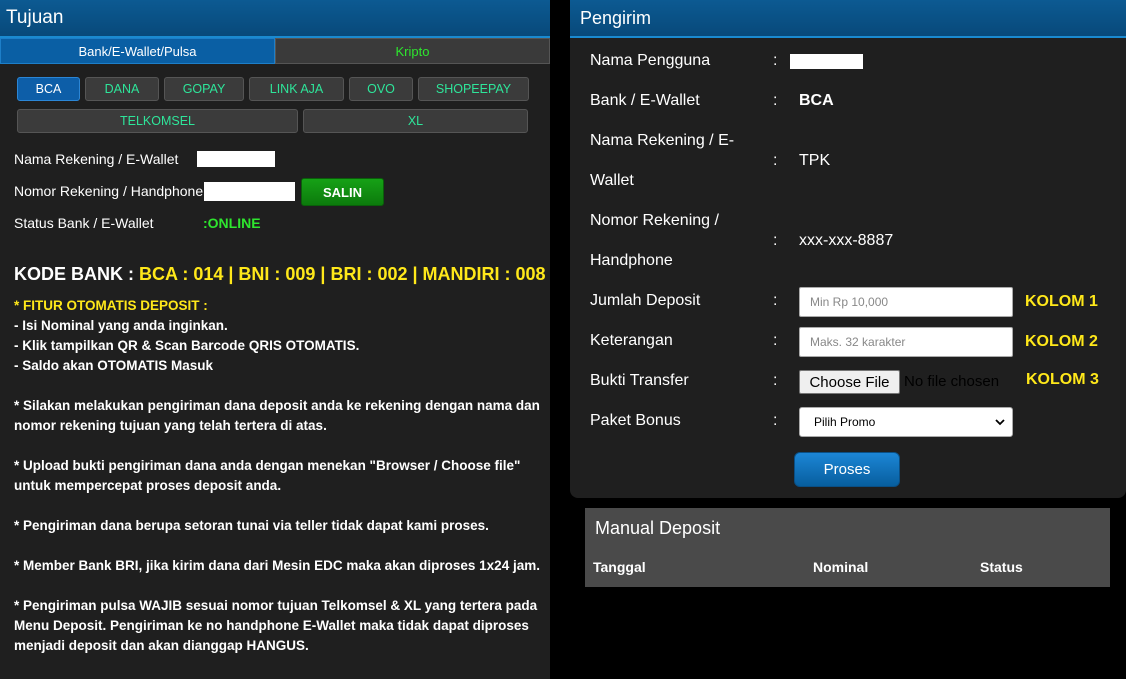 Image resolution: width=1126 pixels, height=679 pixels. What do you see at coordinates (826, 61) in the screenshot?
I see `nama-pengguna-value-redacted` at bounding box center [826, 61].